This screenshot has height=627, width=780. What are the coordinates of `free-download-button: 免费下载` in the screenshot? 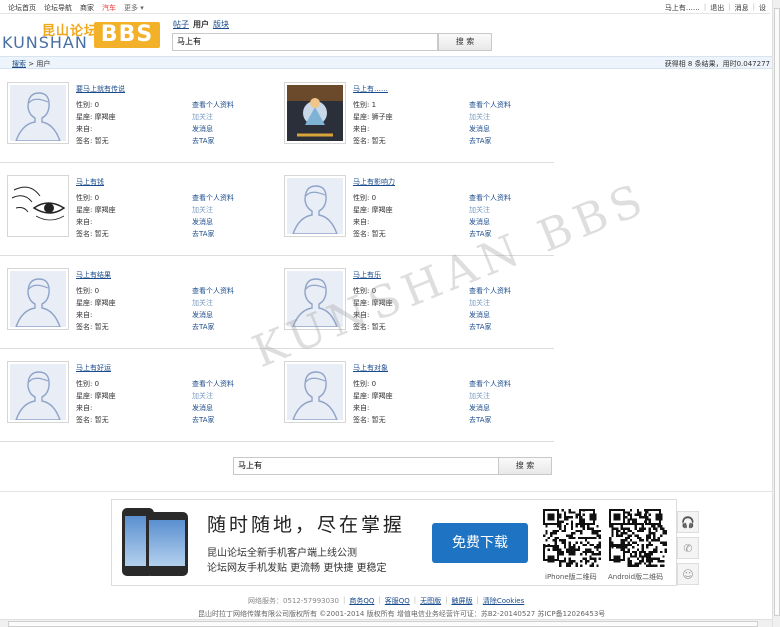 It's located at (480, 543).